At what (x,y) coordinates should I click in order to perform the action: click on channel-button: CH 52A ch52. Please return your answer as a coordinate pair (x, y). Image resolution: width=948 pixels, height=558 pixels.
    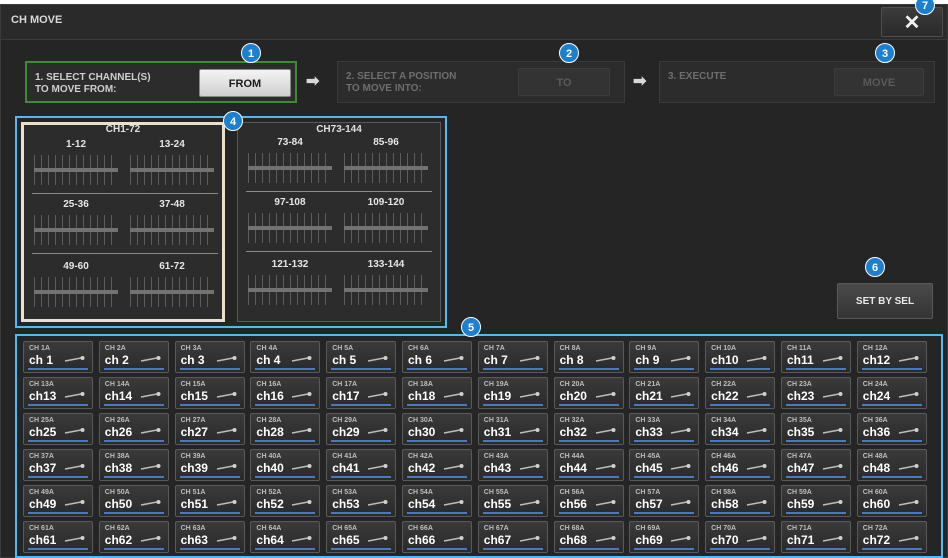
    Looking at the image, I should click on (285, 501).